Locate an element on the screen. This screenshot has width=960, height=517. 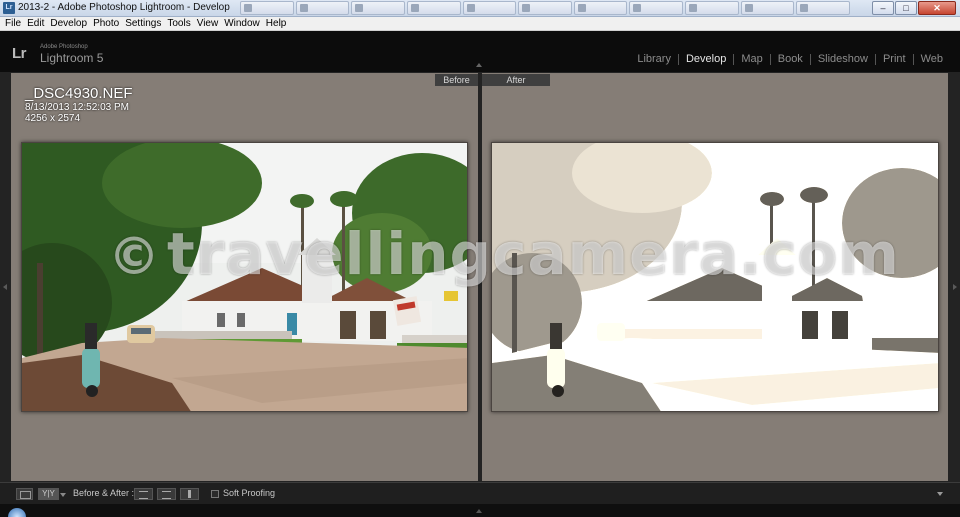
expand-right-panel-icon is located at coordinates (955, 287).